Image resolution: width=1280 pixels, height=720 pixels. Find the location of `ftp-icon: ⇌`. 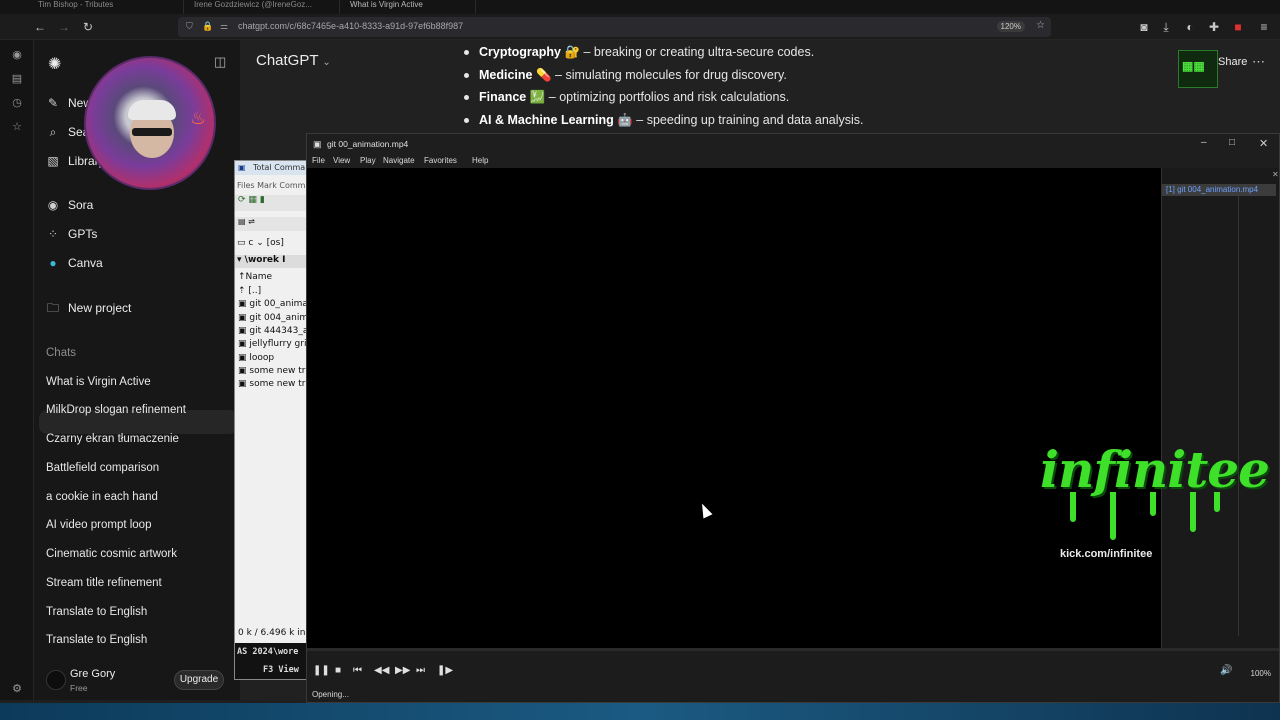

ftp-icon: ⇌ is located at coordinates (251, 221).